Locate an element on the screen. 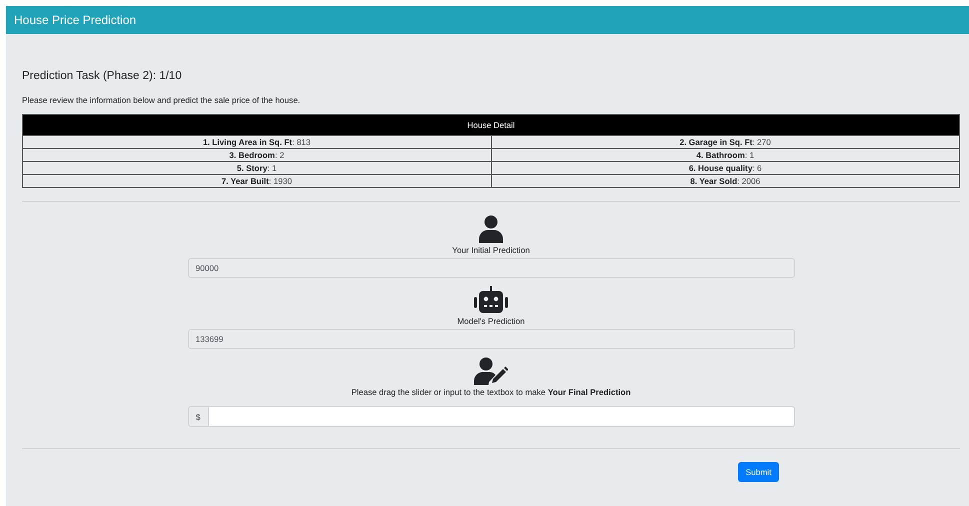 Image resolution: width=969 pixels, height=506 pixels. prediction-label: Model's Prediction is located at coordinates (491, 321).